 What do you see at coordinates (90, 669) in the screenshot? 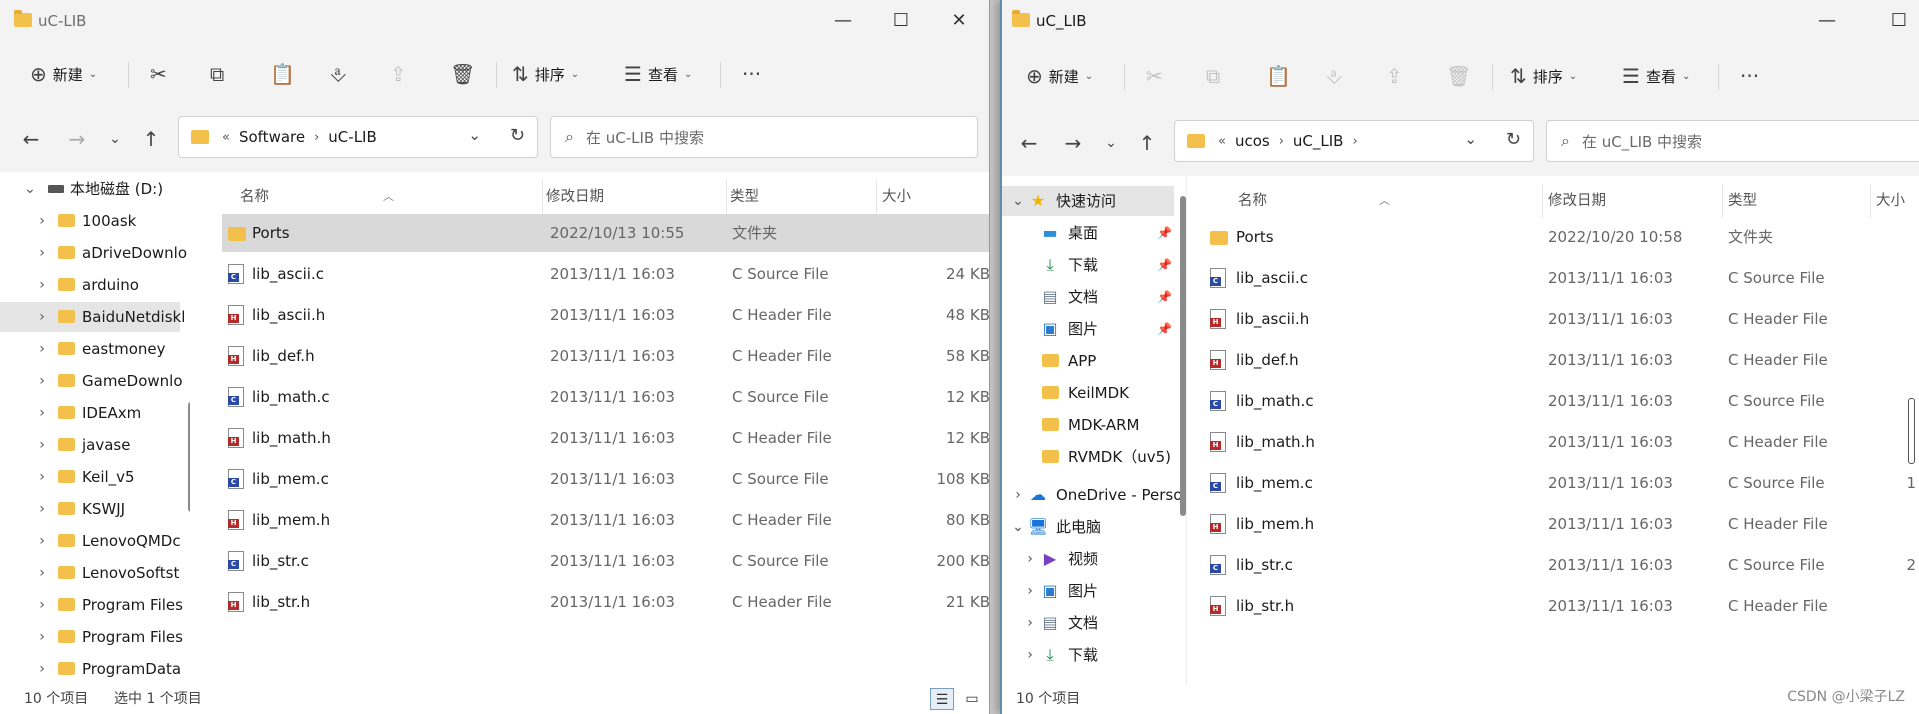
I see `sidebar-item-folder: › ProgramData` at bounding box center [90, 669].